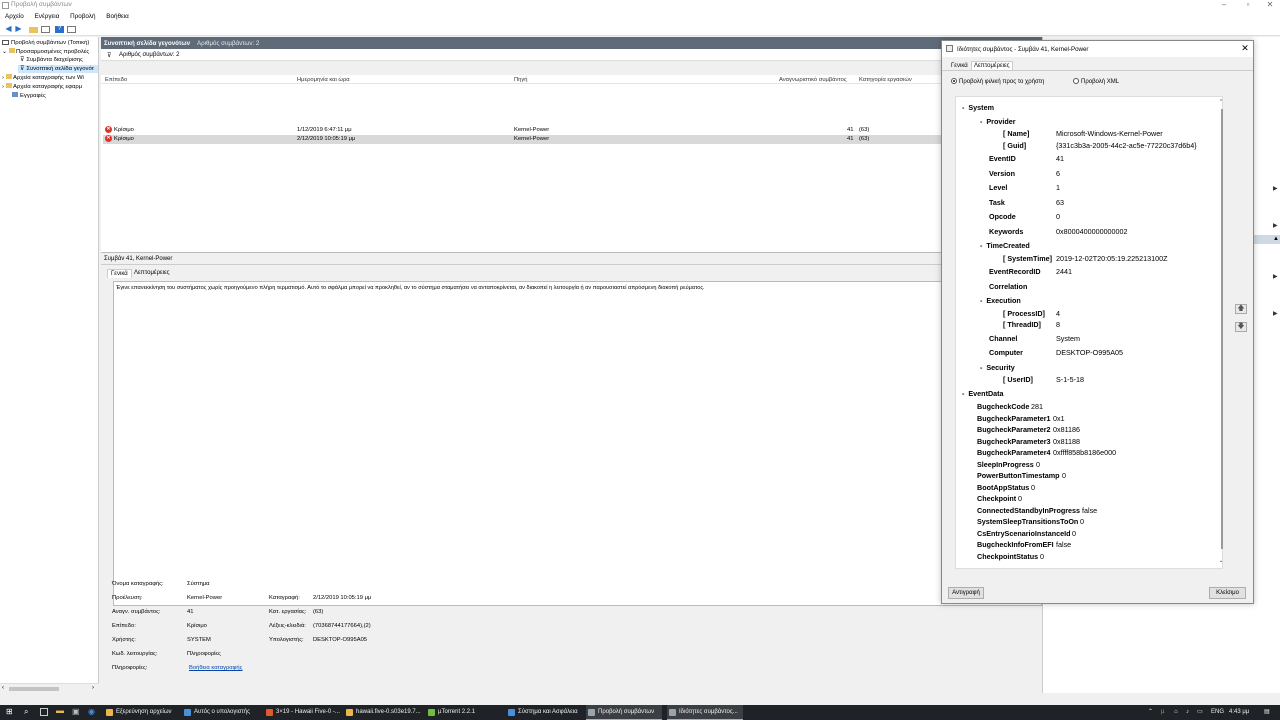 This screenshot has width=1280, height=720. I want to click on close-button: Κλείσιμο, so click(1227, 593).